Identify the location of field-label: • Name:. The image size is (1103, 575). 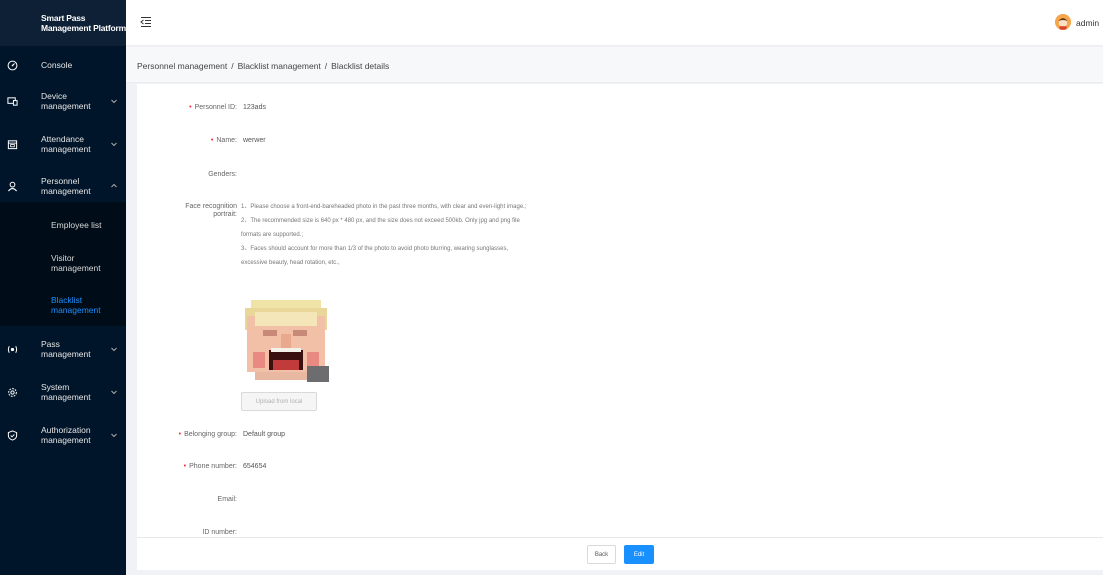
(223, 140).